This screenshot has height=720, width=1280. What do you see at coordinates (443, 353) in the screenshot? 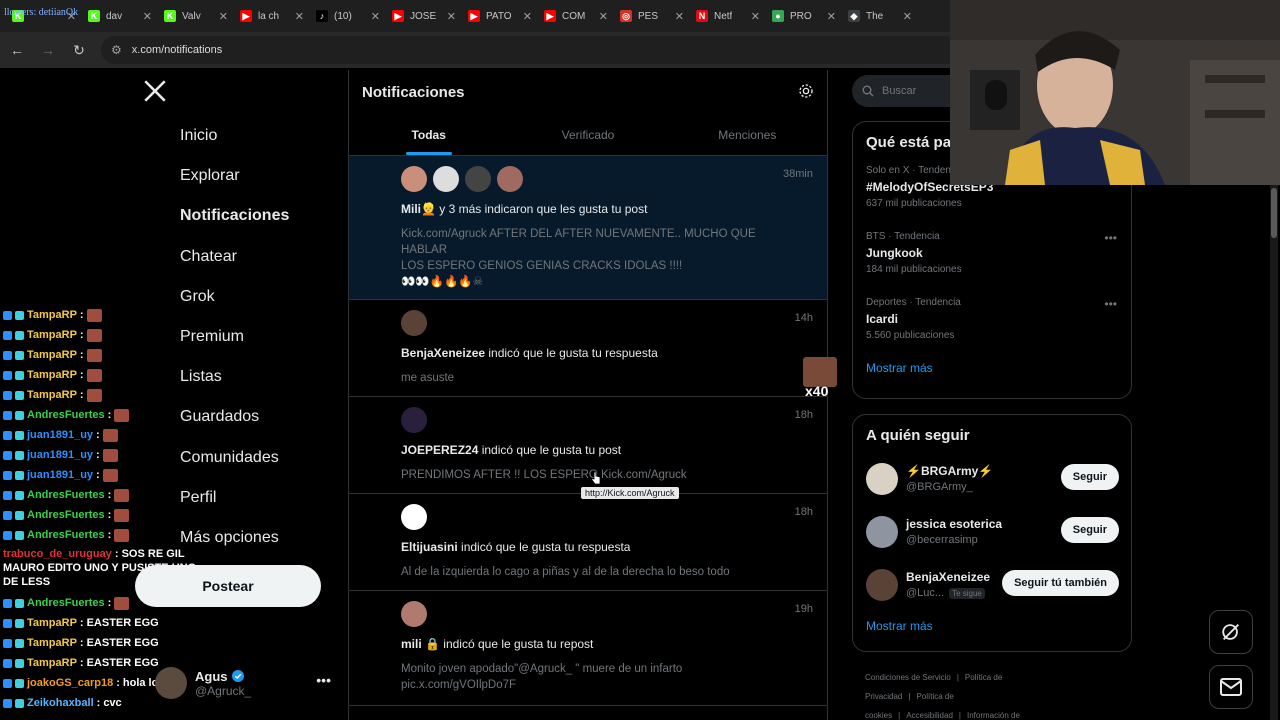
I see `notification-actor: BenjaXeneizee` at bounding box center [443, 353].